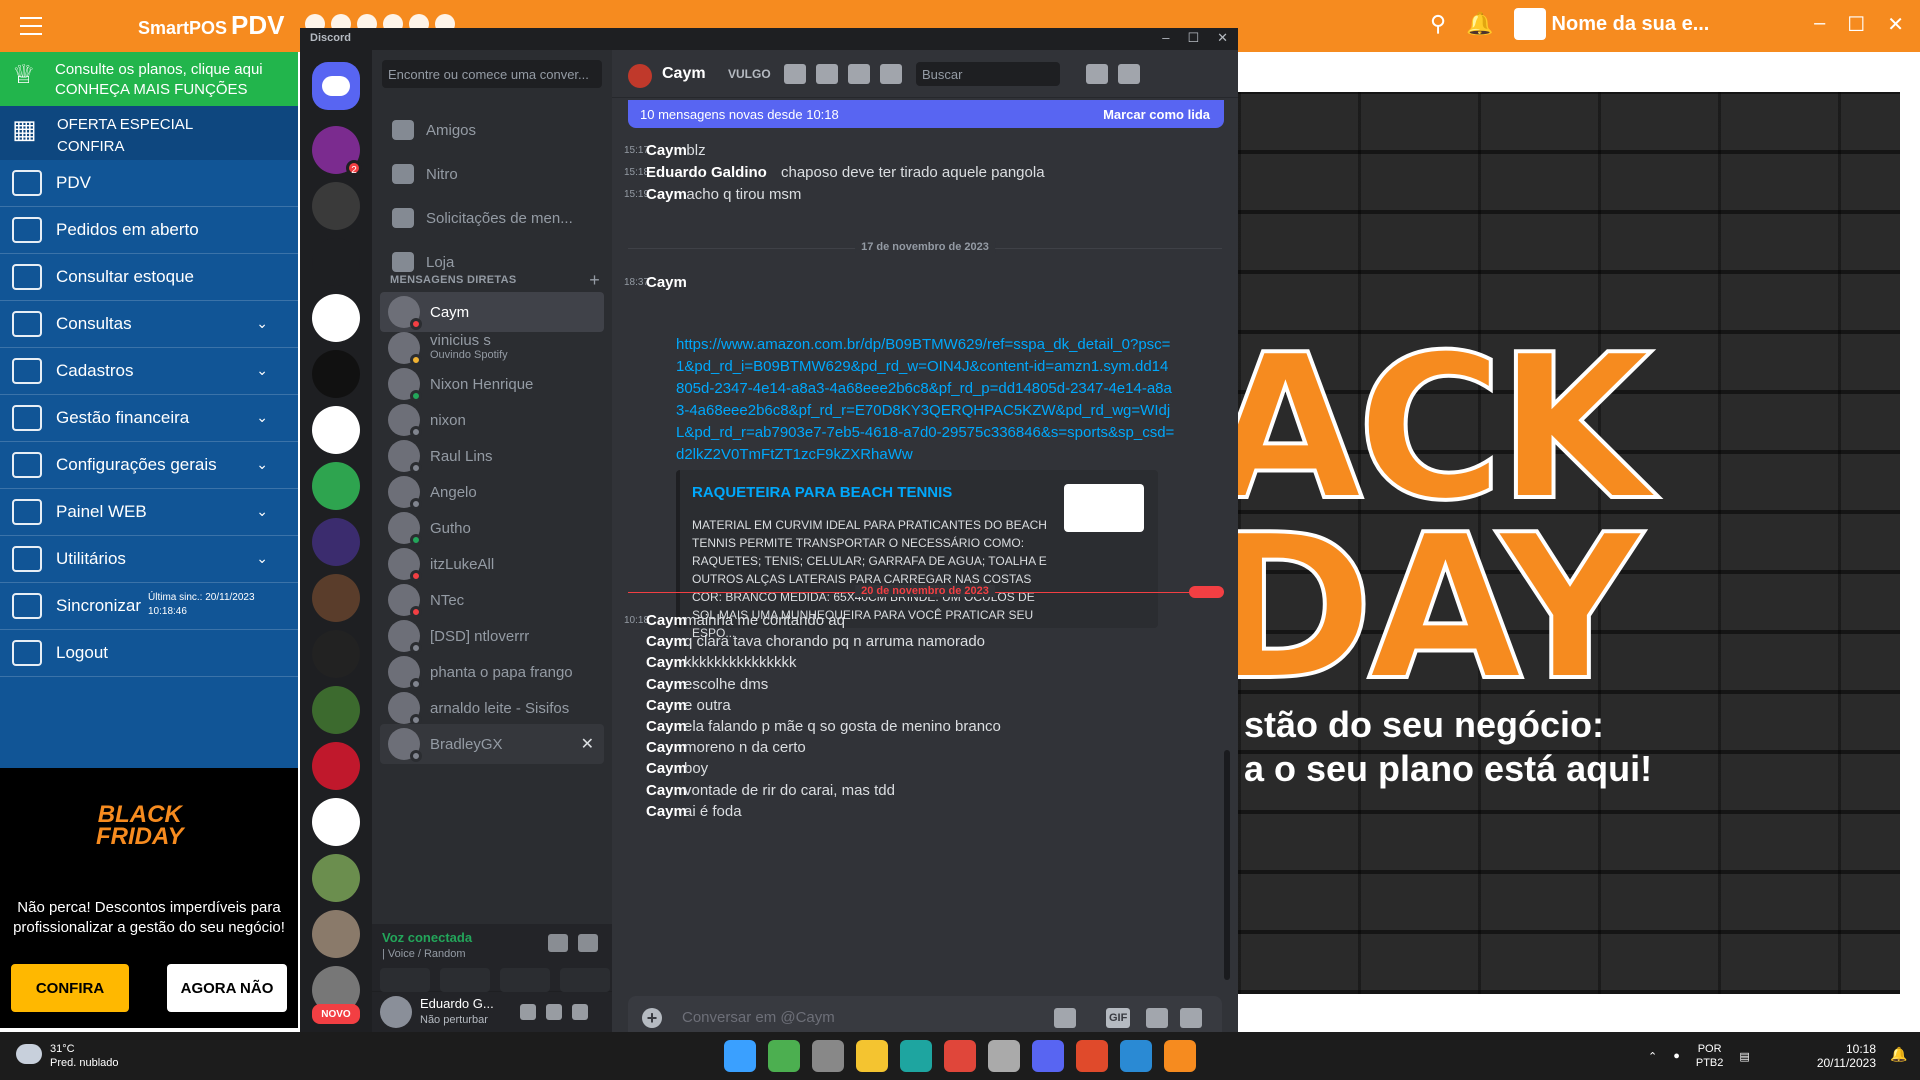 The height and width of the screenshot is (1080, 1920). I want to click on bell-icon: 🔔, so click(1479, 24).